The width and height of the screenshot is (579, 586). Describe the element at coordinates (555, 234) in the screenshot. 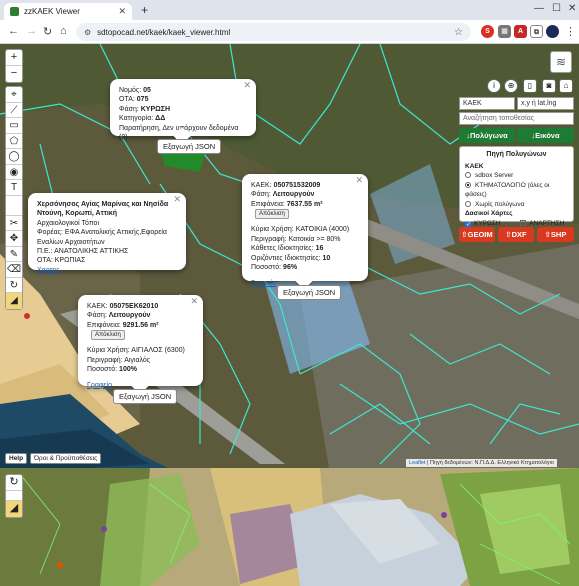

I see `export-shp-button: ⇧SHP` at that location.